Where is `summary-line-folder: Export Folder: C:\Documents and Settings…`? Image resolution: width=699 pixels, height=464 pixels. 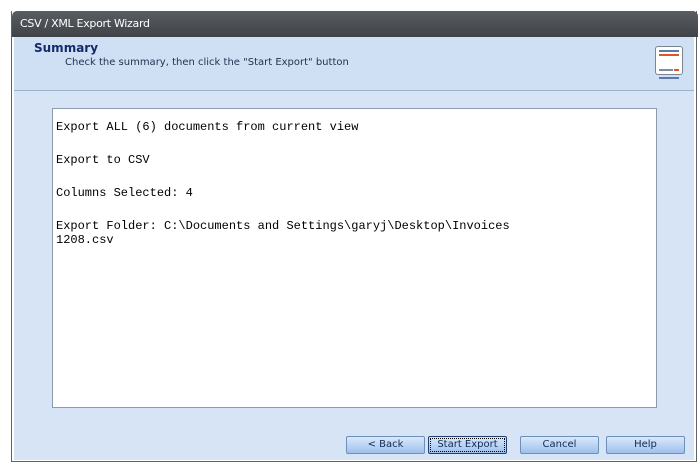
summary-line-folder: Export Folder: C:\Documents and Settings… is located at coordinates (283, 226).